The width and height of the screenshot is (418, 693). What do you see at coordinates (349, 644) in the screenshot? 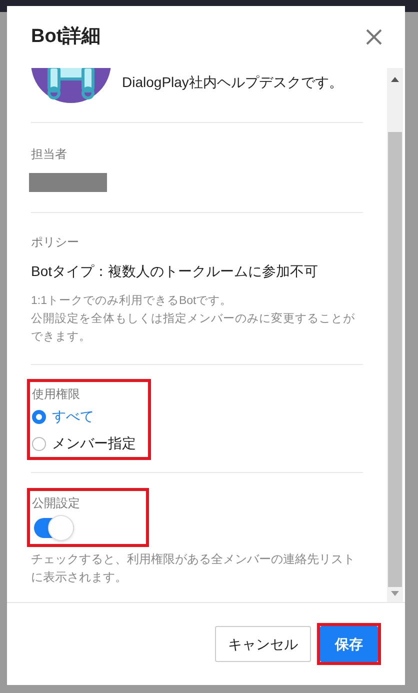
I see `save-button: 保存` at bounding box center [349, 644].